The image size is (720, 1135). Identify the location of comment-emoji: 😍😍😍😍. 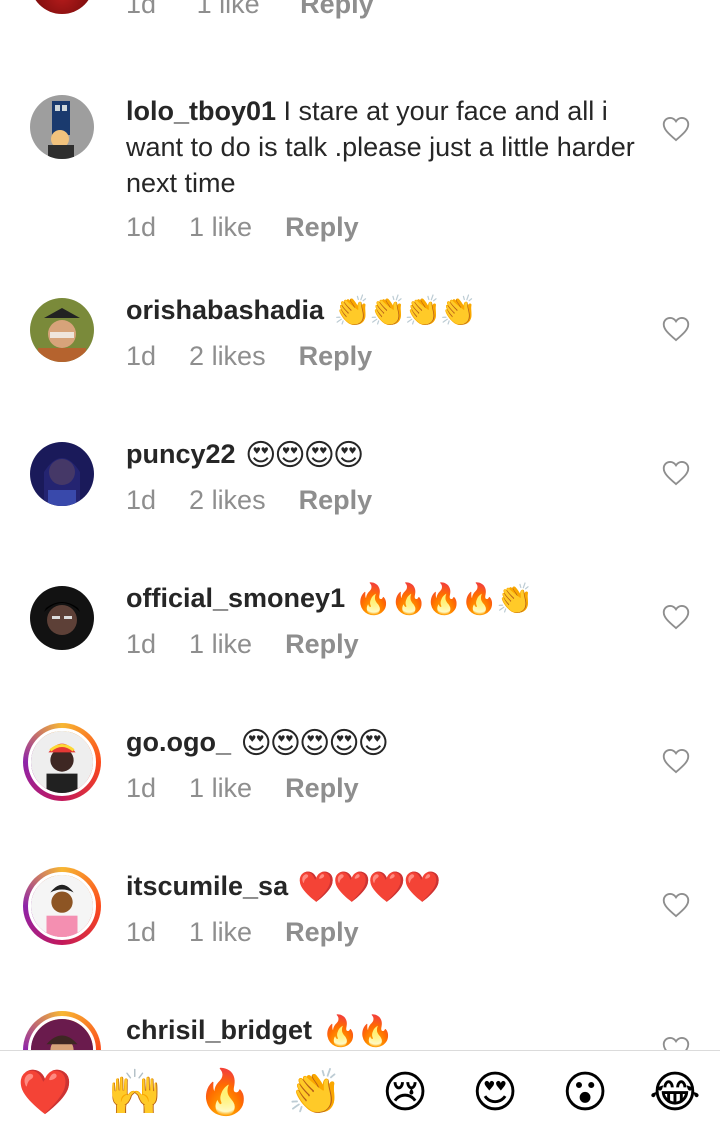
(304, 455).